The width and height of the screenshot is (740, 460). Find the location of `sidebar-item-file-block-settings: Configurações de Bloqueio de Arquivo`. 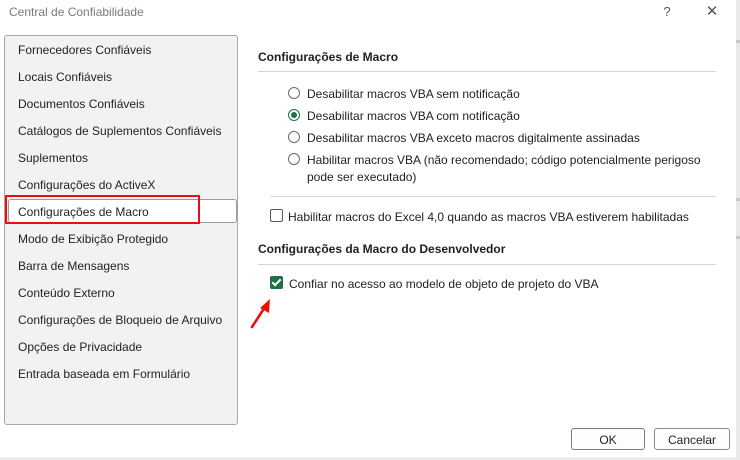

sidebar-item-file-block-settings: Configurações de Bloqueio de Arquivo is located at coordinates (120, 320).